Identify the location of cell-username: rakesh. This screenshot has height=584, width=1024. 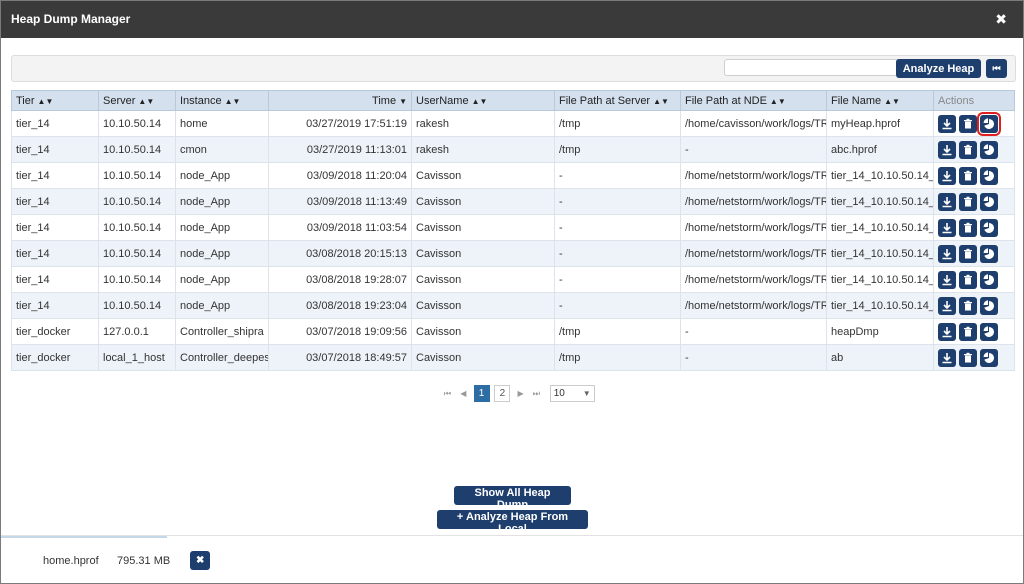
(483, 149).